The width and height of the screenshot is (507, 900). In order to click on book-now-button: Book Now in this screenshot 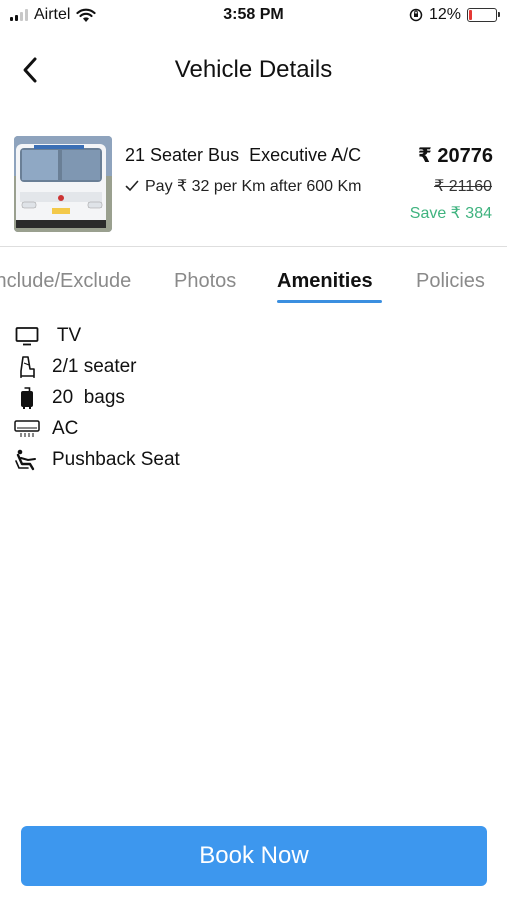, I will do `click(254, 856)`.